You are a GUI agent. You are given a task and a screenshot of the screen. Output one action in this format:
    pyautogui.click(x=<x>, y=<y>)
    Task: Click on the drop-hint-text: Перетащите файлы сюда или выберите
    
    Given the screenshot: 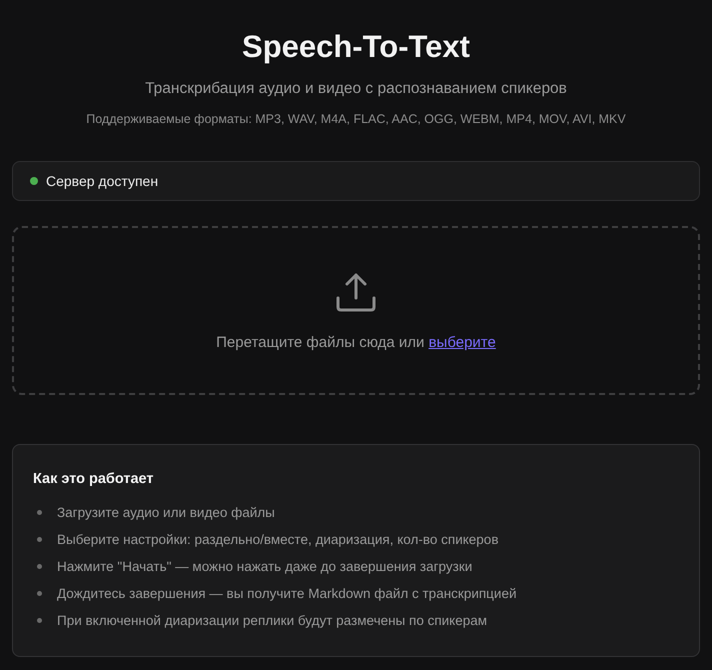 What is the action you would take?
    pyautogui.click(x=356, y=343)
    